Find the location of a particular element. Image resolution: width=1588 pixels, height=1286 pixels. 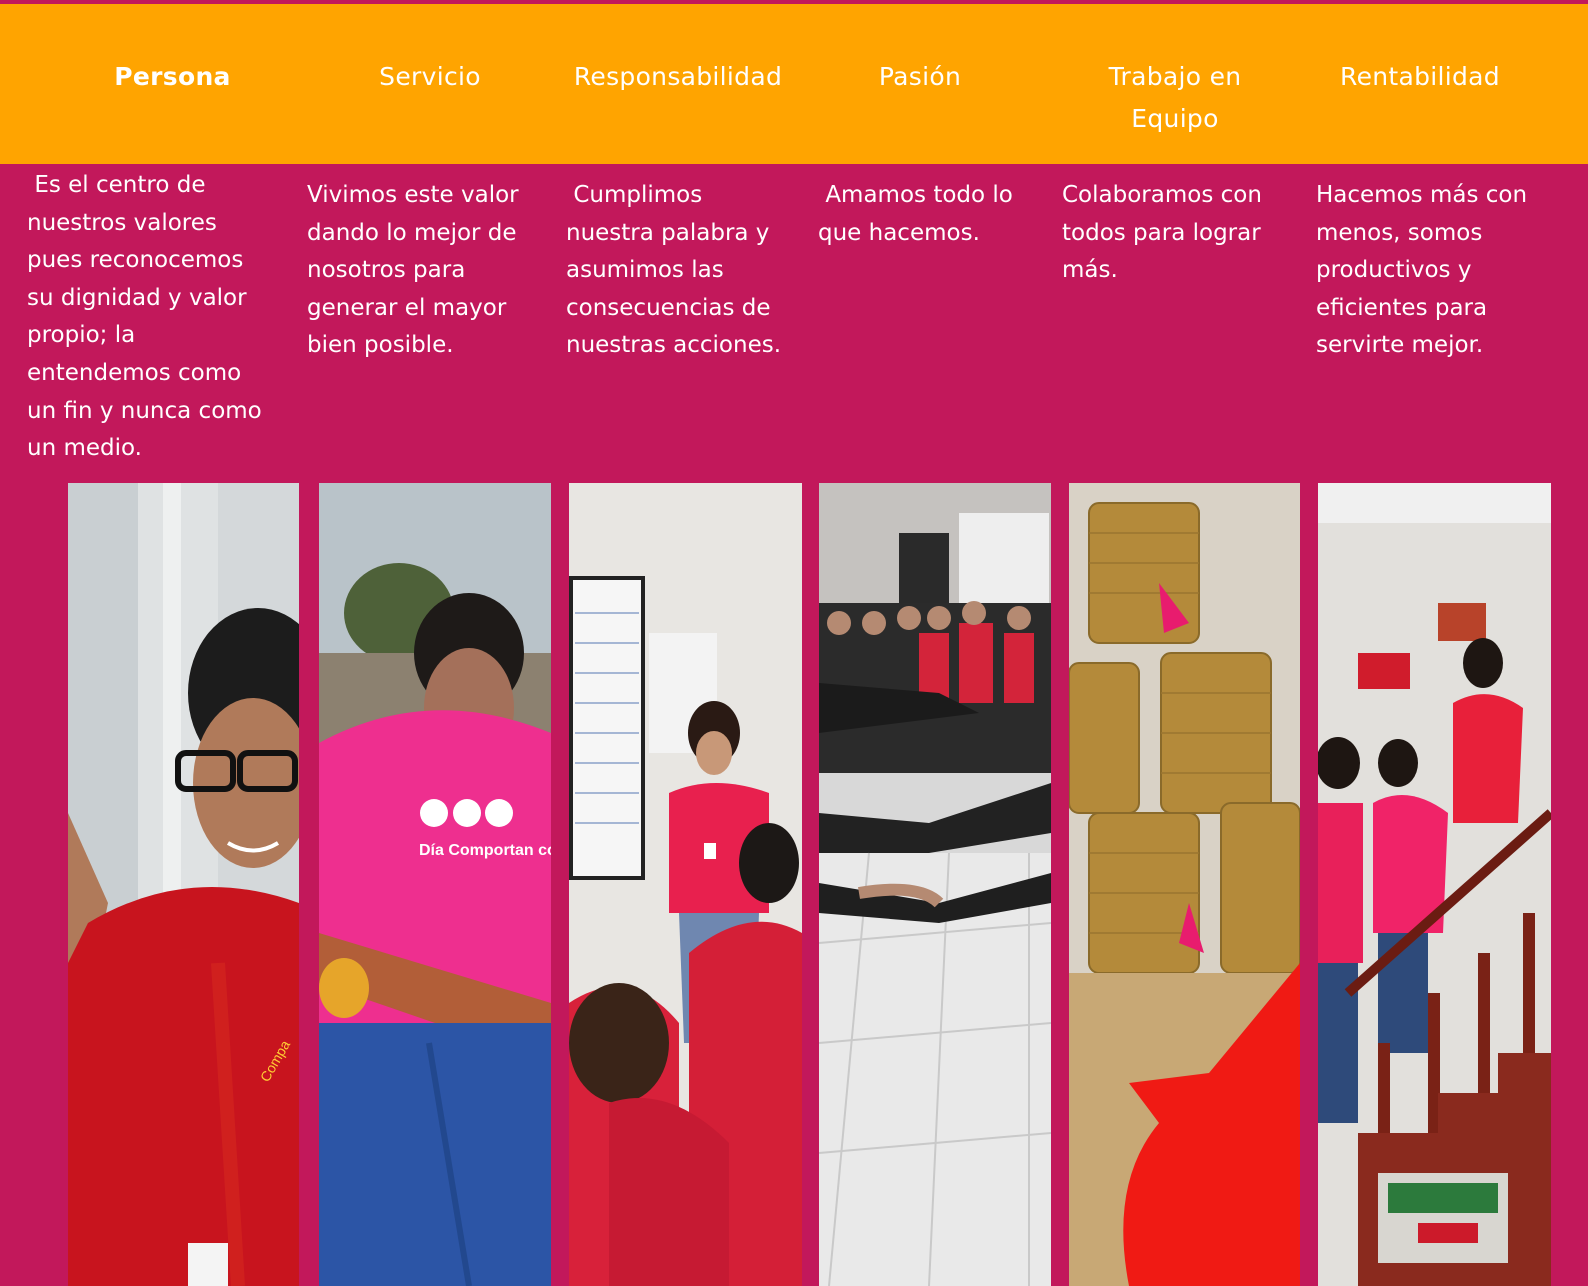

photo-rentabilidad is located at coordinates (1434, 884).